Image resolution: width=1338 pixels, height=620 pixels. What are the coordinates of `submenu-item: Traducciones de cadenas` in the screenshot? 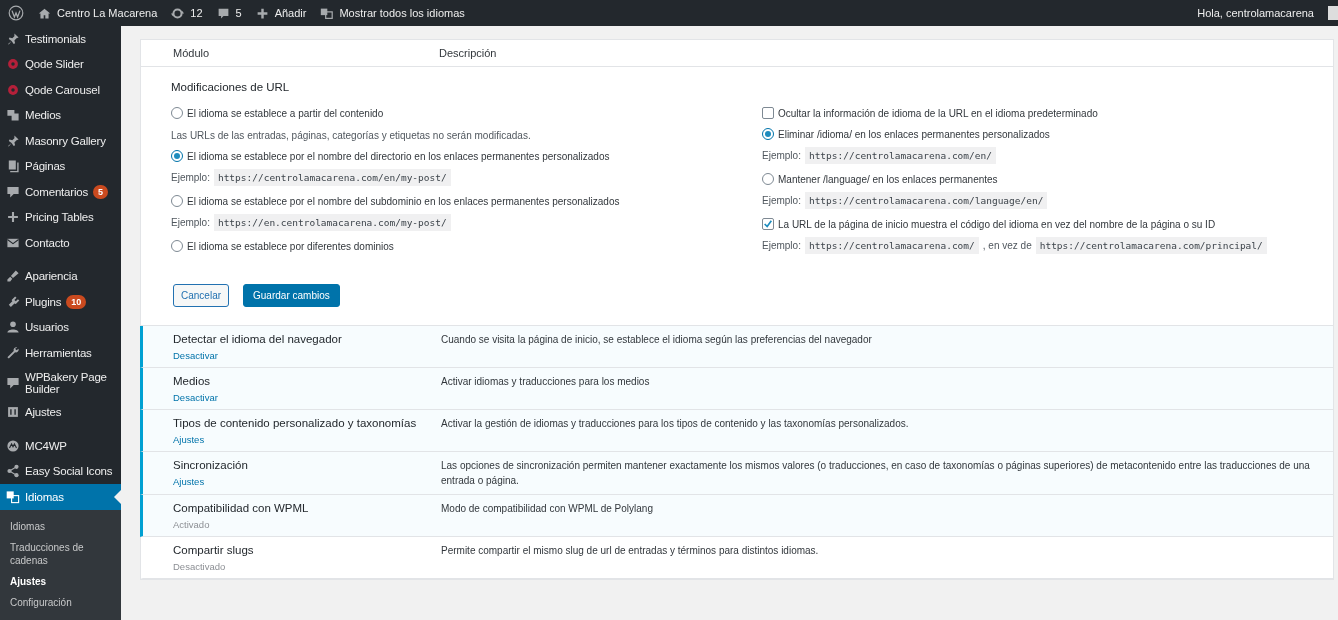 It's located at (50, 553).